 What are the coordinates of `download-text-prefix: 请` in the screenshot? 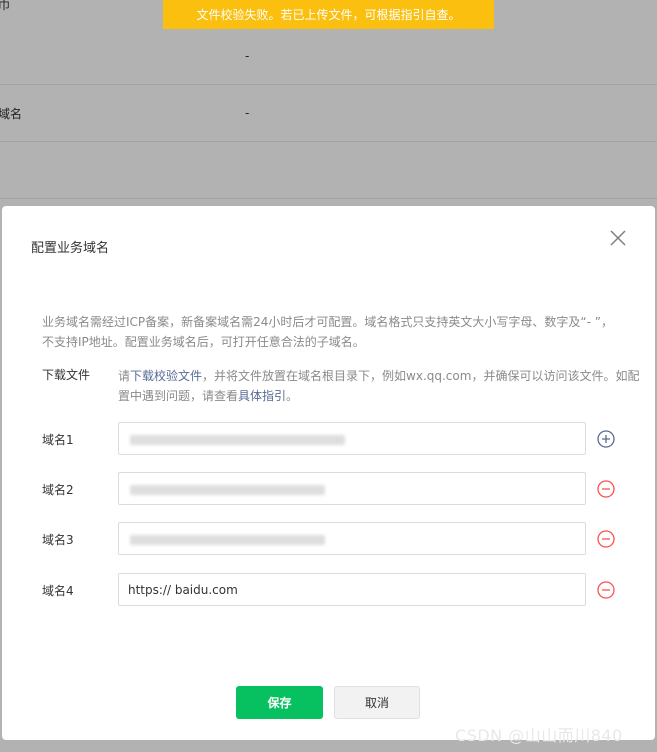 It's located at (124, 376).